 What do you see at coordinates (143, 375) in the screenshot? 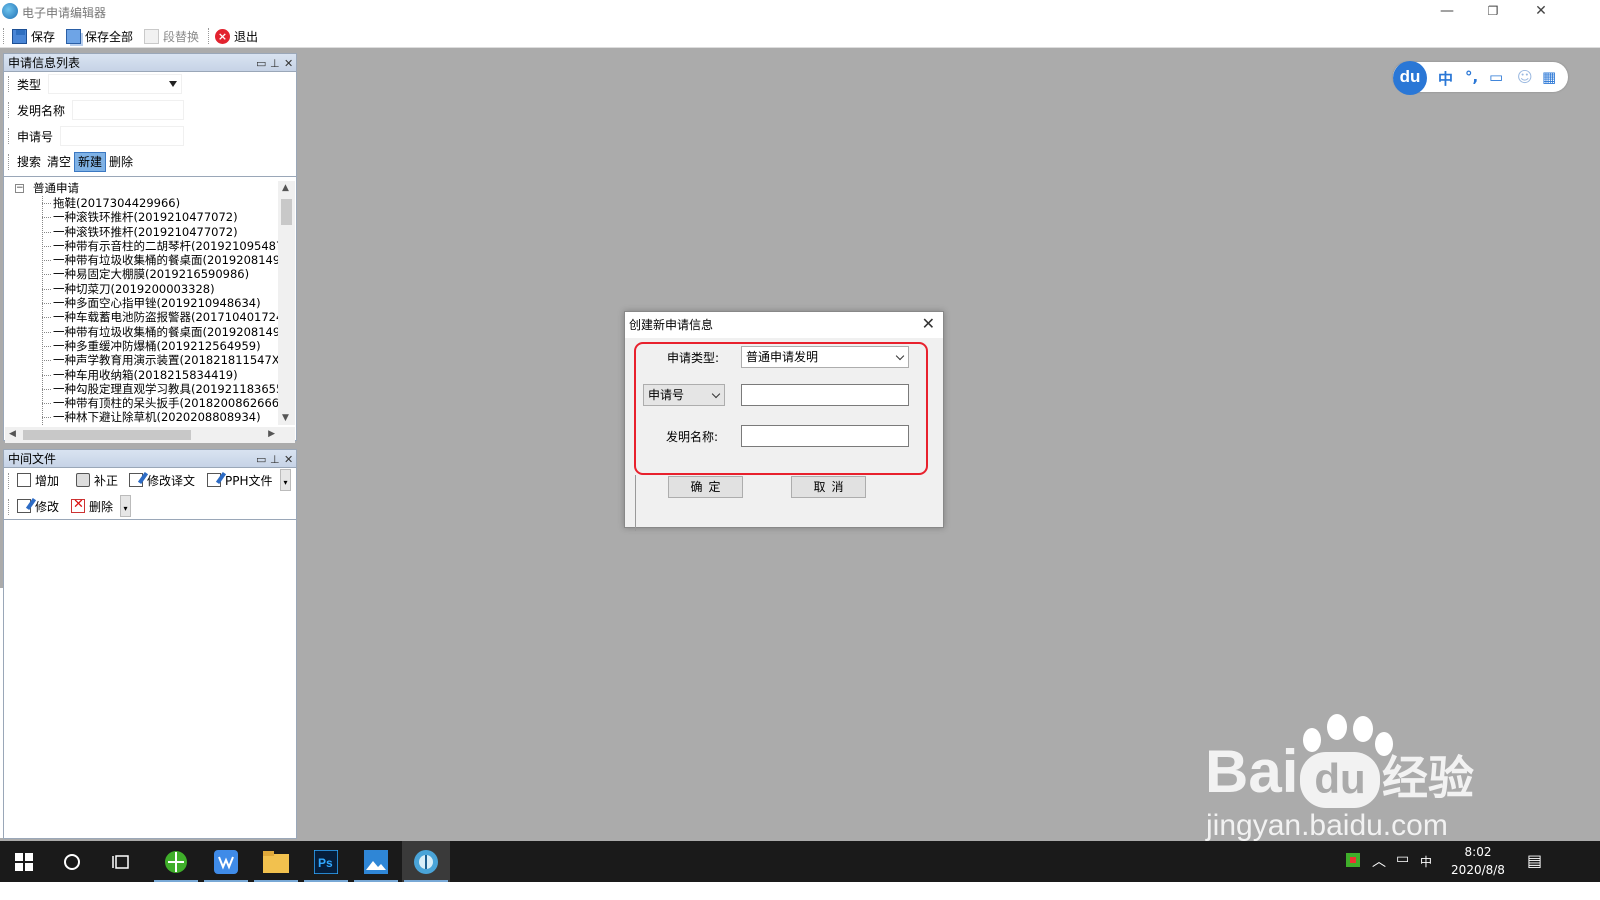
I see `tree-item: 一种车用收纳箱(2018215834419)` at bounding box center [143, 375].